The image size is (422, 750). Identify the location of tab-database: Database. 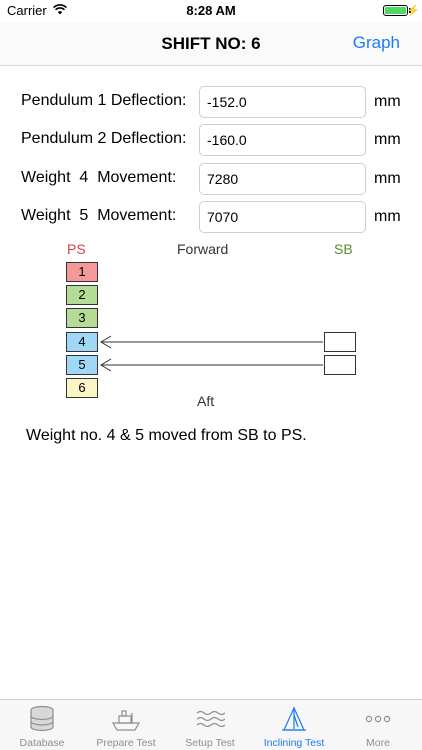
(42, 725).